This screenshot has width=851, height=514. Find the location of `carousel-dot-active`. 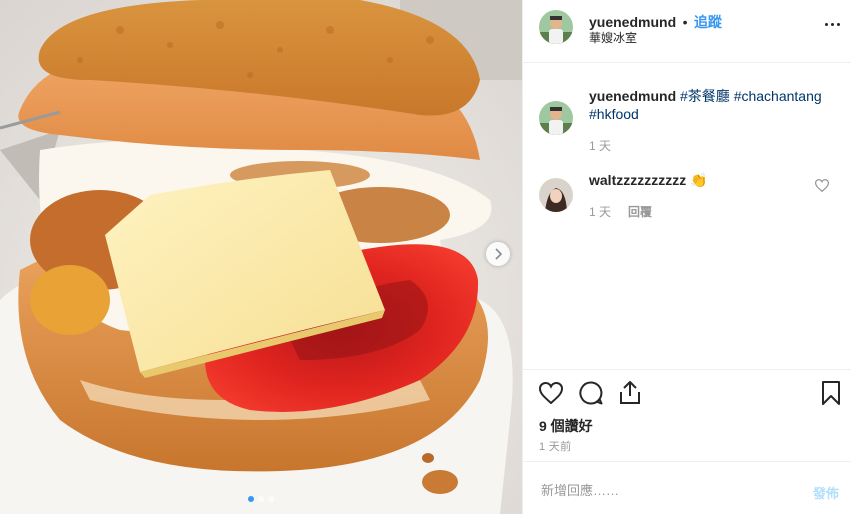

carousel-dot-active is located at coordinates (251, 499).